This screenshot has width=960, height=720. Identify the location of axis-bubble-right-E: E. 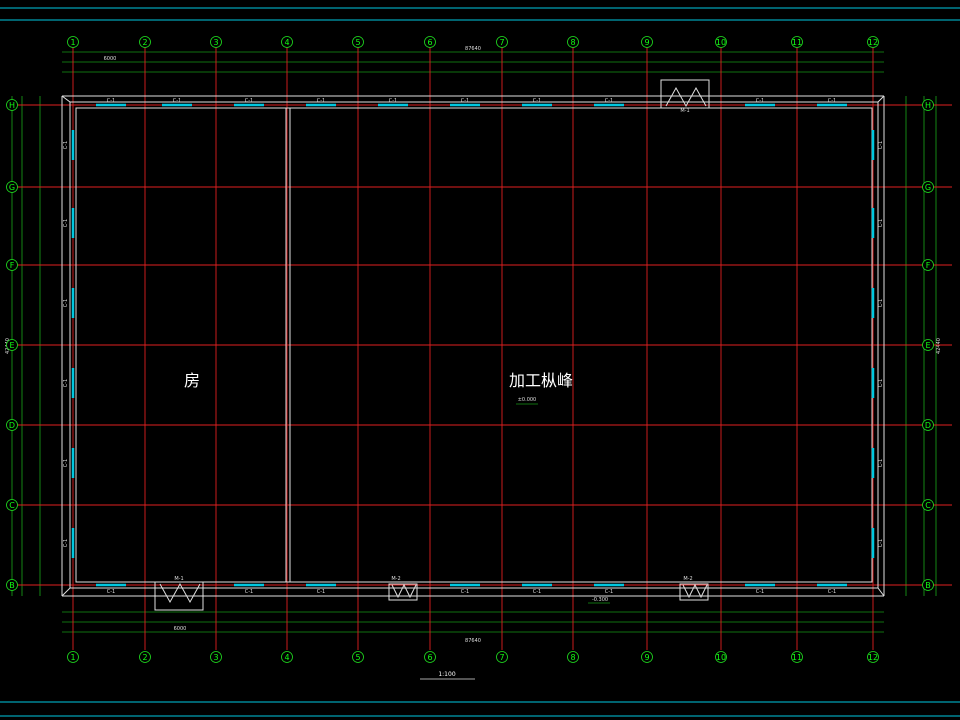
(928, 345).